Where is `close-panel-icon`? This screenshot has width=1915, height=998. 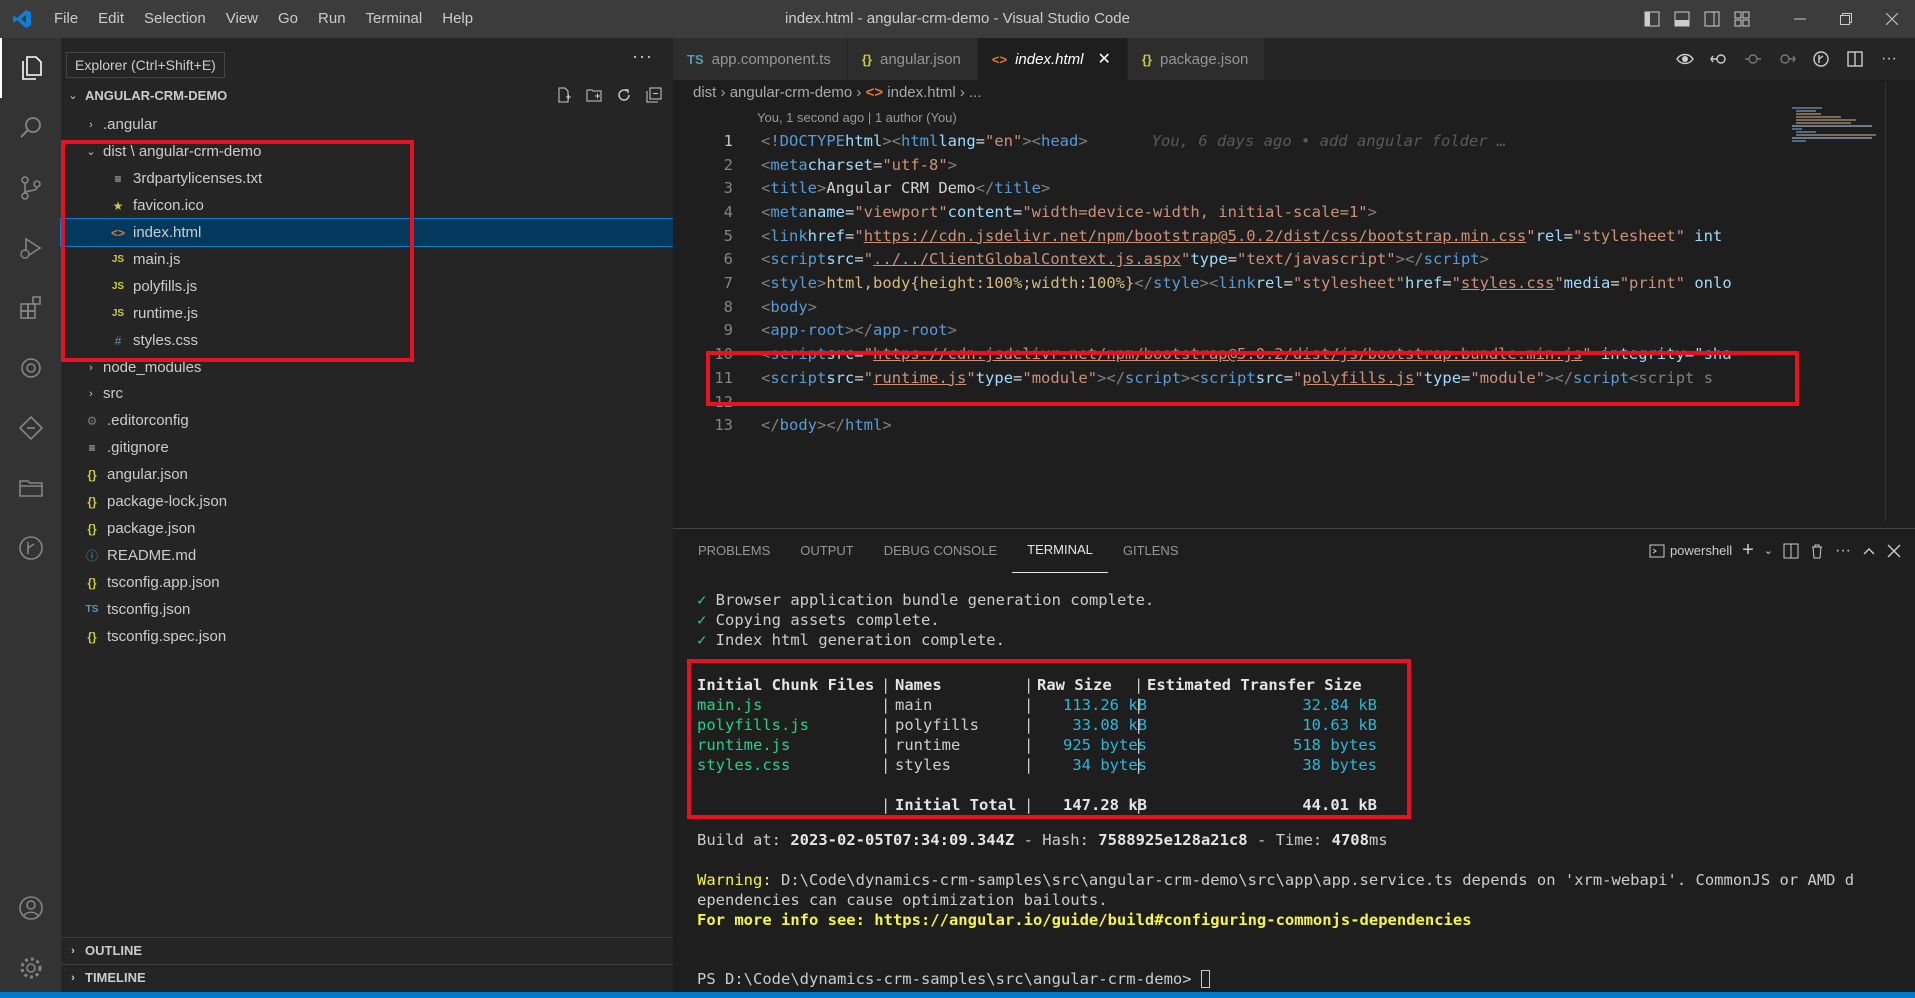 close-panel-icon is located at coordinates (1894, 551).